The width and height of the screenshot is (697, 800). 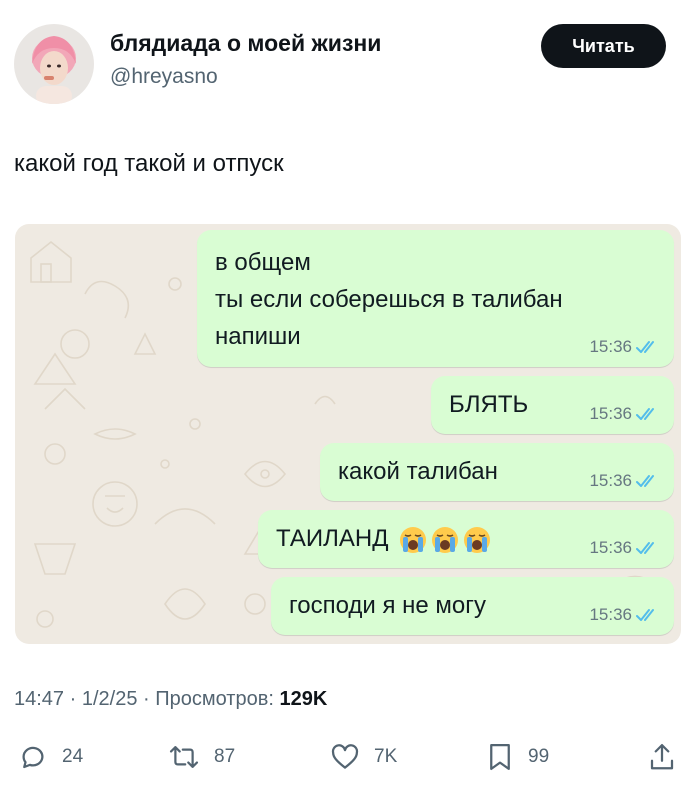 I want to click on chat-message-4: ТАИЛАНД 15:36, so click(x=466, y=539).